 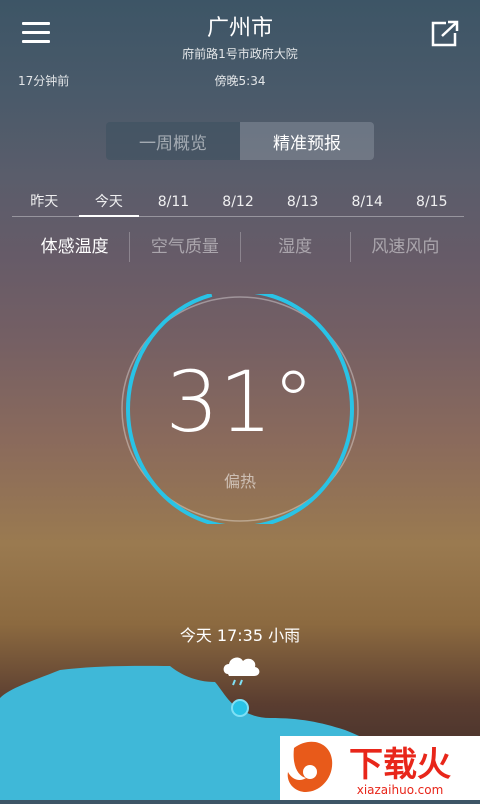 What do you see at coordinates (74, 247) in the screenshot?
I see `tab-feels-like: 体感温度` at bounding box center [74, 247].